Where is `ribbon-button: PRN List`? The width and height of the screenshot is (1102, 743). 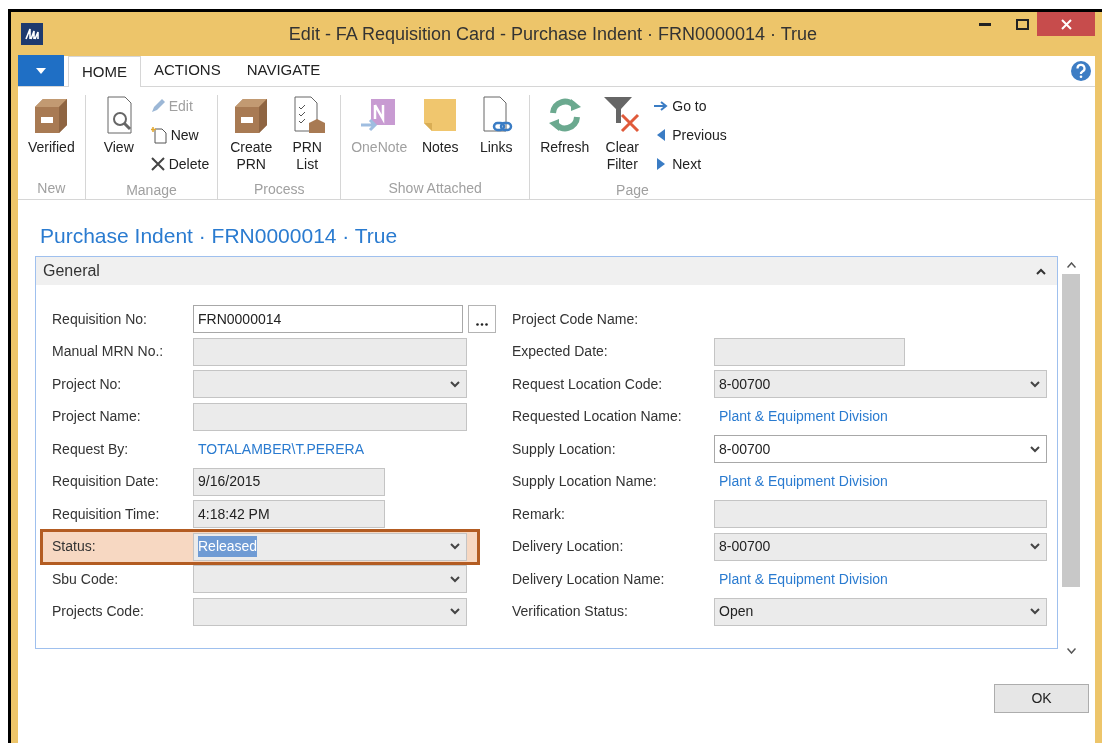 ribbon-button: PRN List is located at coordinates (307, 134).